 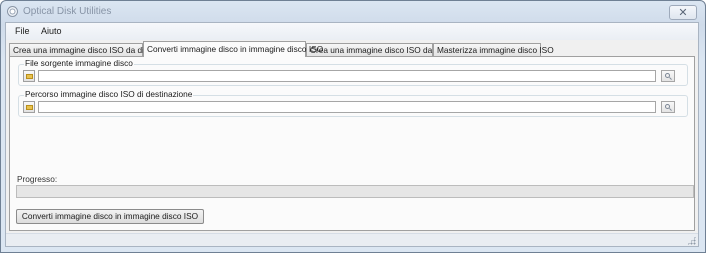 I want to click on status-bar, so click(x=352, y=239).